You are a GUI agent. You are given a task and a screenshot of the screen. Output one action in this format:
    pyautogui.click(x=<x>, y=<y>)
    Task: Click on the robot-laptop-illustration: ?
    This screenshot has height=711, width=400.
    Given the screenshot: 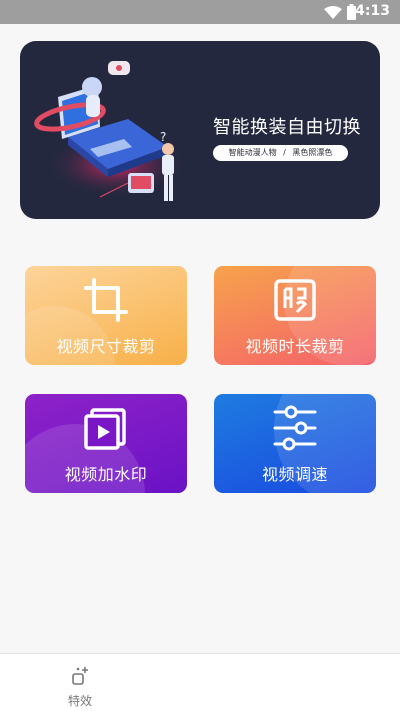 What is the action you would take?
    pyautogui.click(x=110, y=131)
    